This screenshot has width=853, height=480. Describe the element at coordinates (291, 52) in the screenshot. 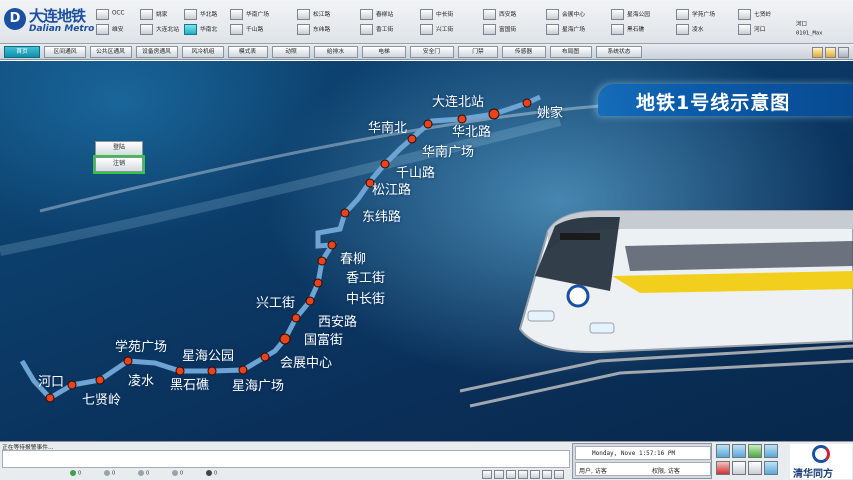

I see `nav-tab-6: 动照` at that location.